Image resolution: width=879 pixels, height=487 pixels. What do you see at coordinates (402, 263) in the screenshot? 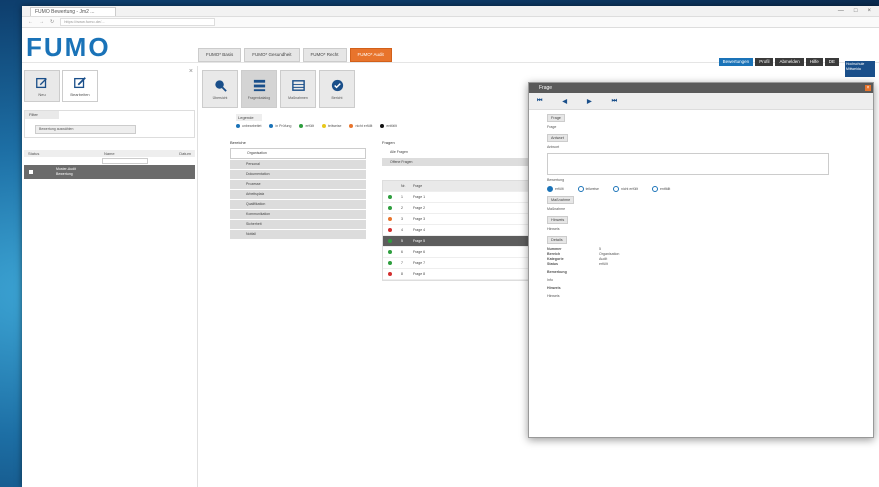
I see `row-number: 7` at bounding box center [402, 263].